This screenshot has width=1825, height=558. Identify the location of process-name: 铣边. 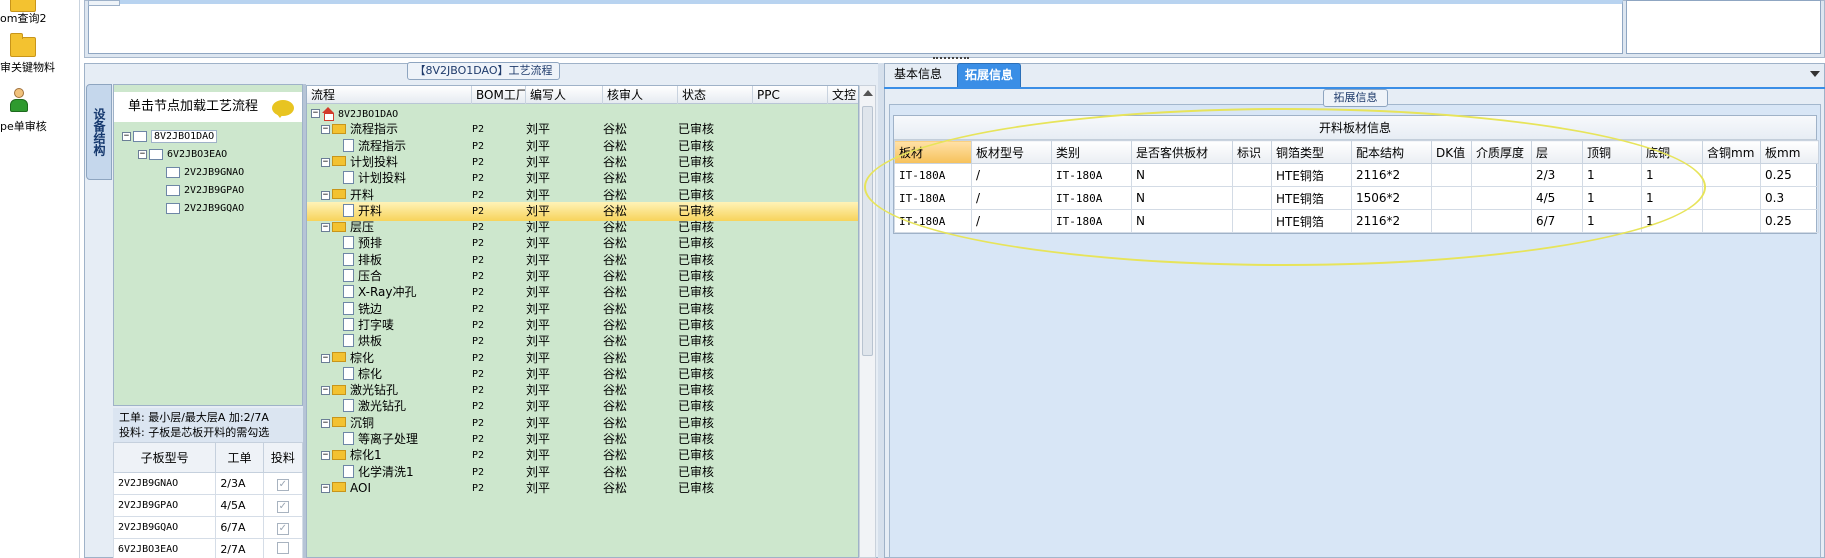
(370, 308).